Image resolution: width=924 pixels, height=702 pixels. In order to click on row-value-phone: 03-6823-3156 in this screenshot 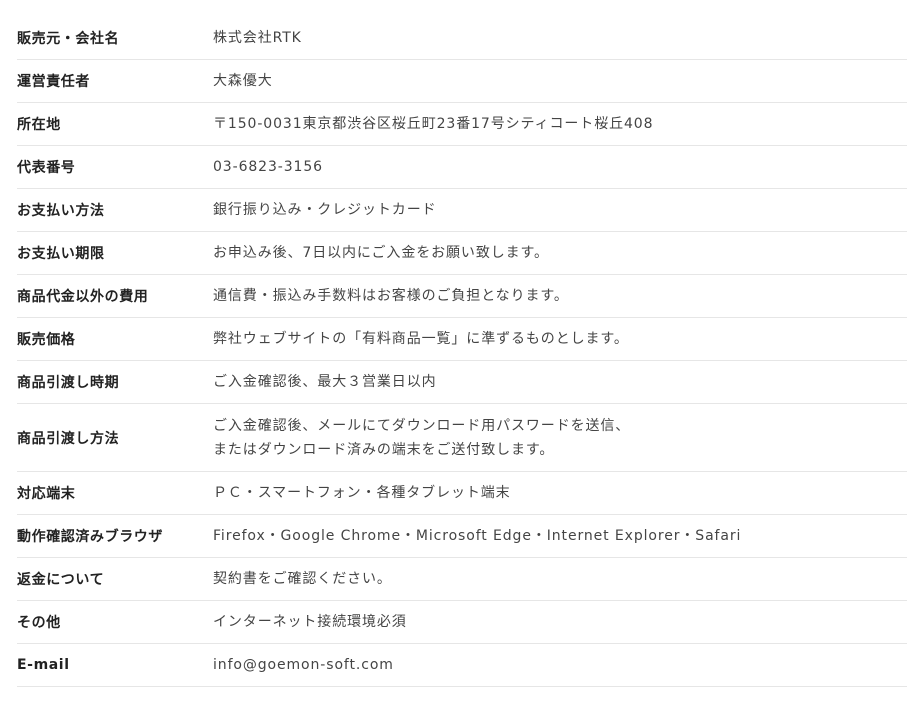, I will do `click(560, 167)`.